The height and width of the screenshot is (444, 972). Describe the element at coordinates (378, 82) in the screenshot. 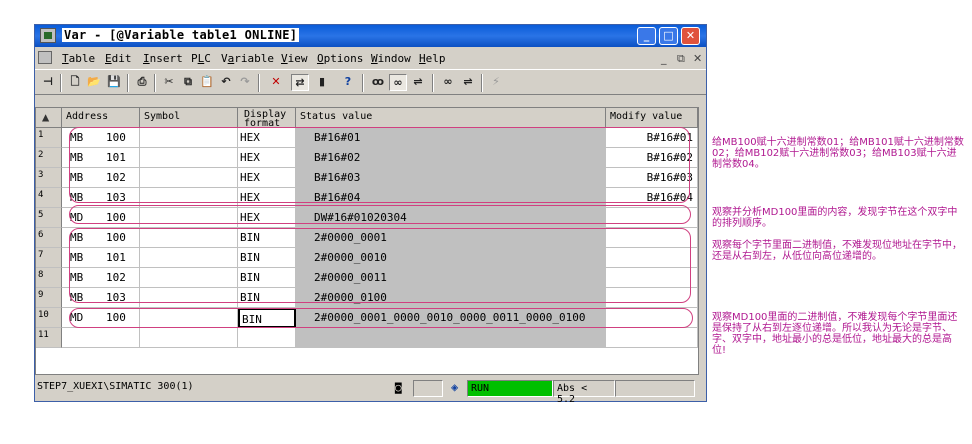

I see `monitor-icon: ꝏ` at that location.